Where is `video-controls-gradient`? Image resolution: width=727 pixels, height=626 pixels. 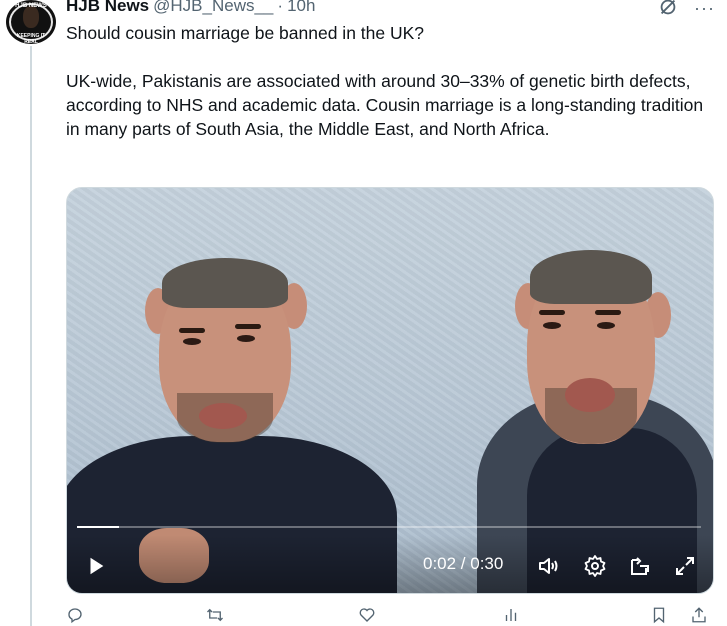
video-controls-gradient is located at coordinates (390, 564).